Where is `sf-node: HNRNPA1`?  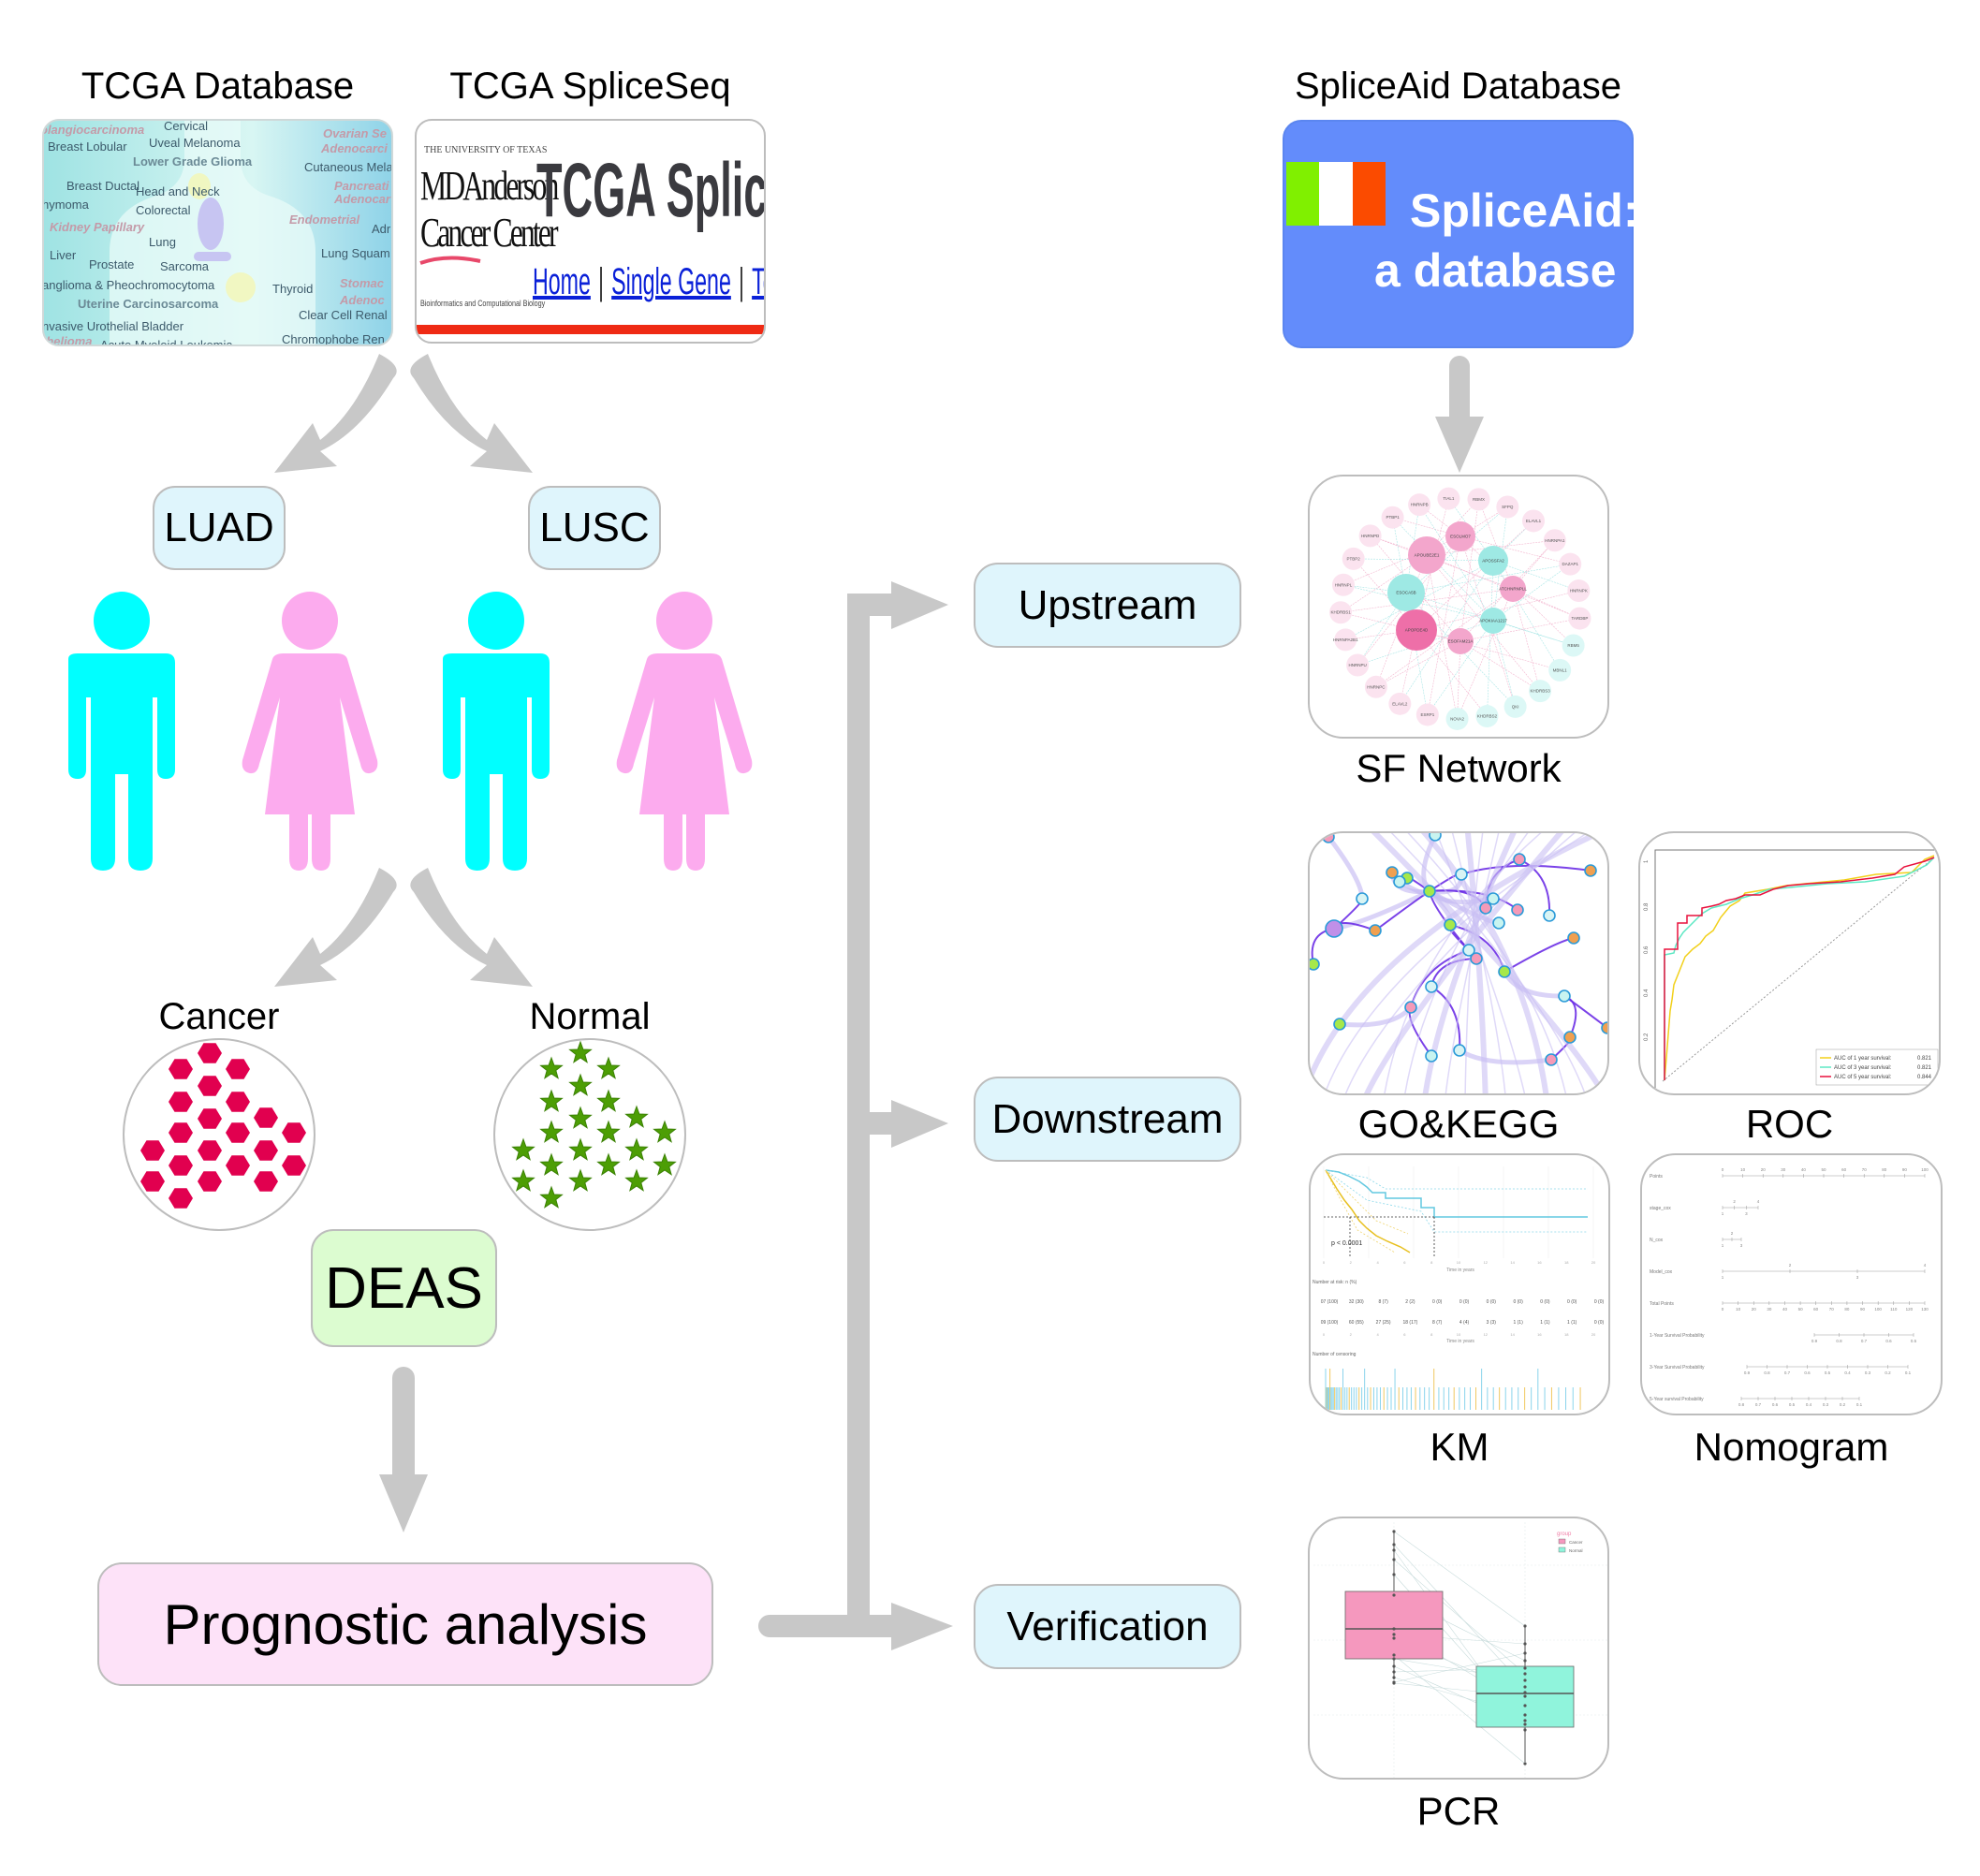 sf-node: HNRNPA1 is located at coordinates (1554, 540).